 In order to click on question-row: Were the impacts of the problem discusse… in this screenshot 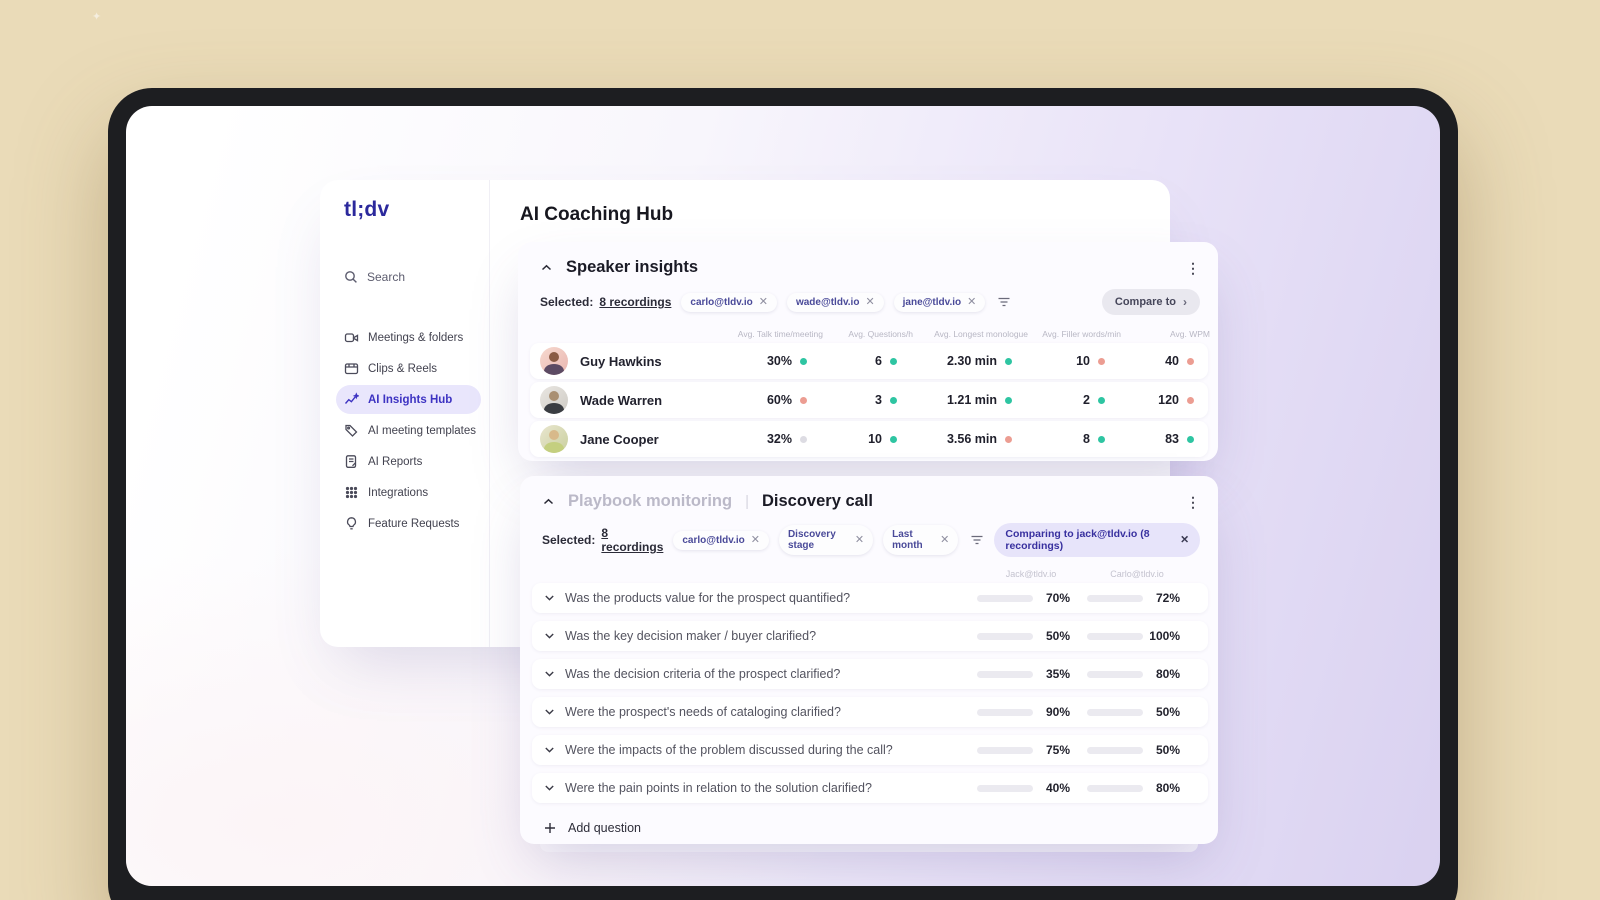, I will do `click(870, 750)`.